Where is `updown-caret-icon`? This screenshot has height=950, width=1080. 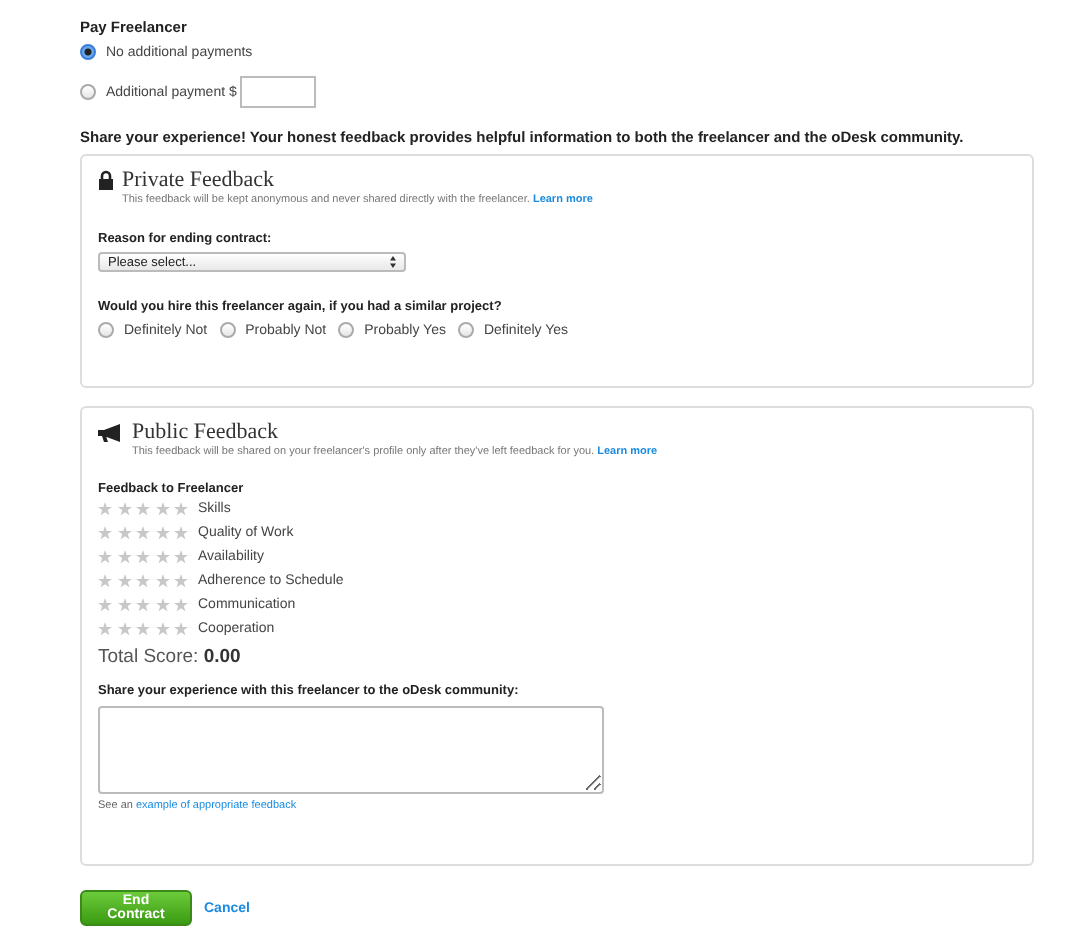 updown-caret-icon is located at coordinates (393, 262).